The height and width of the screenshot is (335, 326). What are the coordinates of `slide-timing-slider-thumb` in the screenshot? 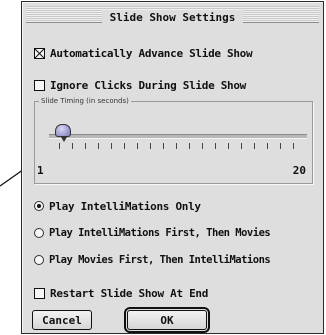 It's located at (63, 133).